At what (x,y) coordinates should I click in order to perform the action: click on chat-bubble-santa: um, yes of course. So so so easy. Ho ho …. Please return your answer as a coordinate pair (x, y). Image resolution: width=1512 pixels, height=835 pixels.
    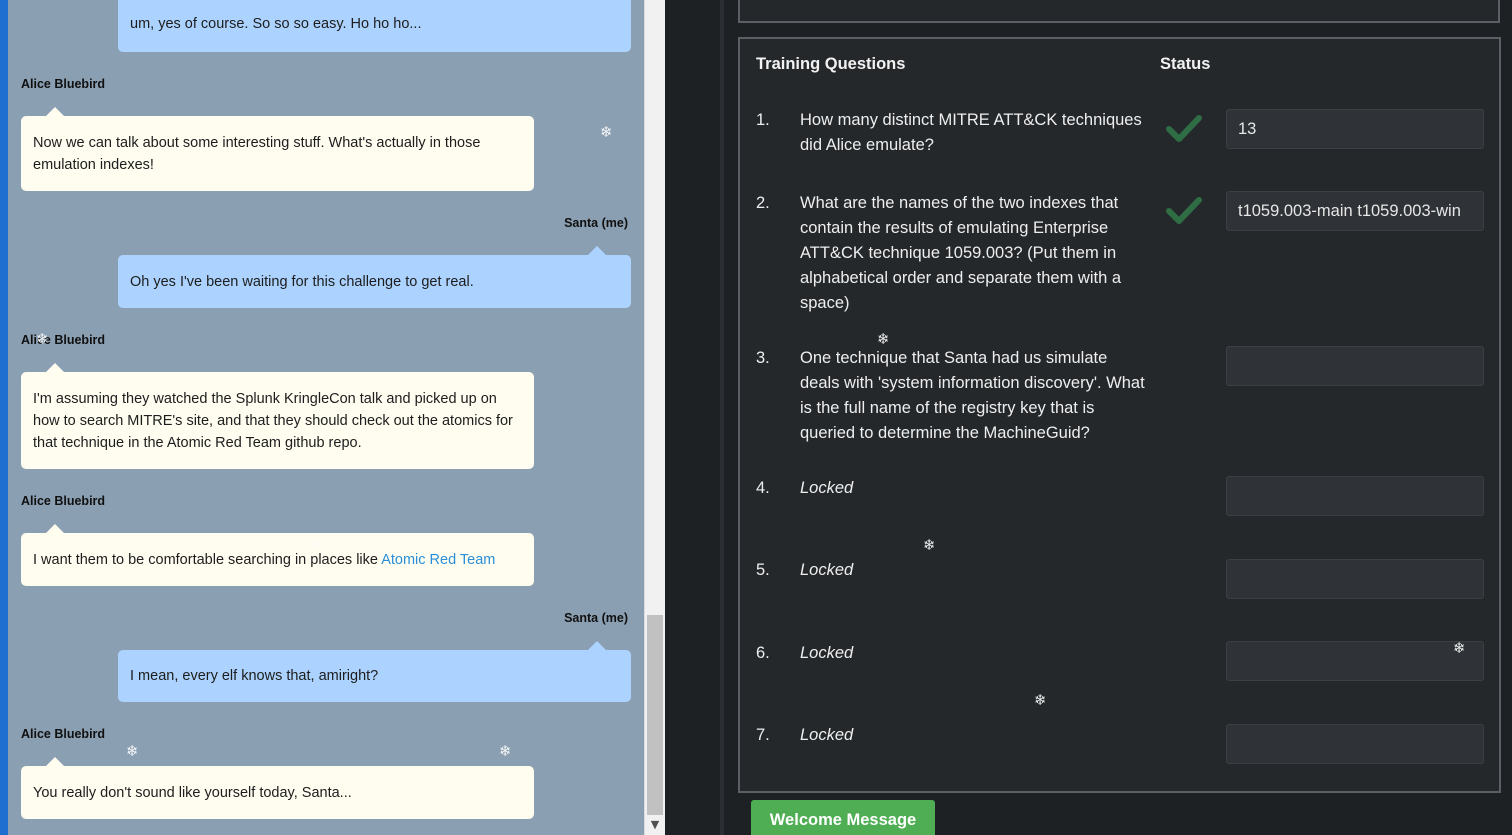
    Looking at the image, I should click on (374, 26).